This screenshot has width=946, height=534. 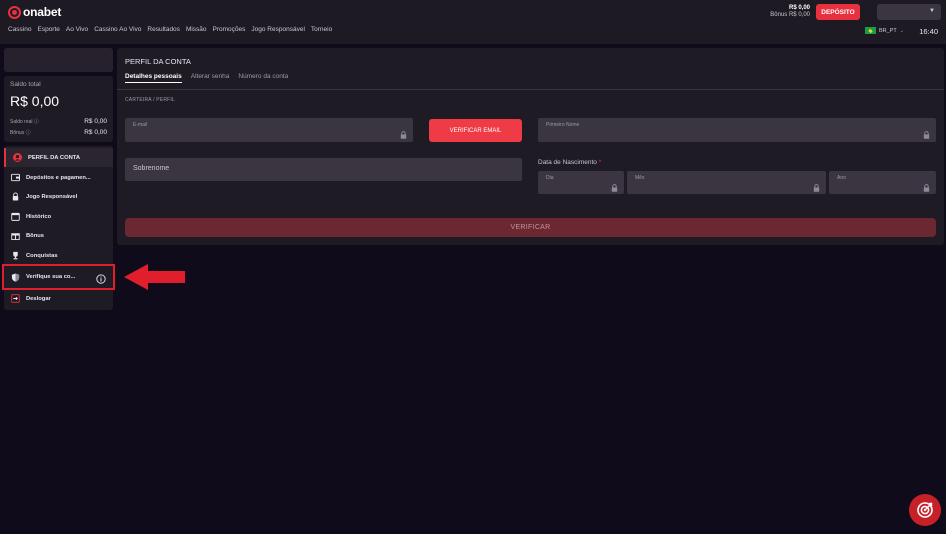 What do you see at coordinates (928, 31) in the screenshot?
I see `clock: 16:40` at bounding box center [928, 31].